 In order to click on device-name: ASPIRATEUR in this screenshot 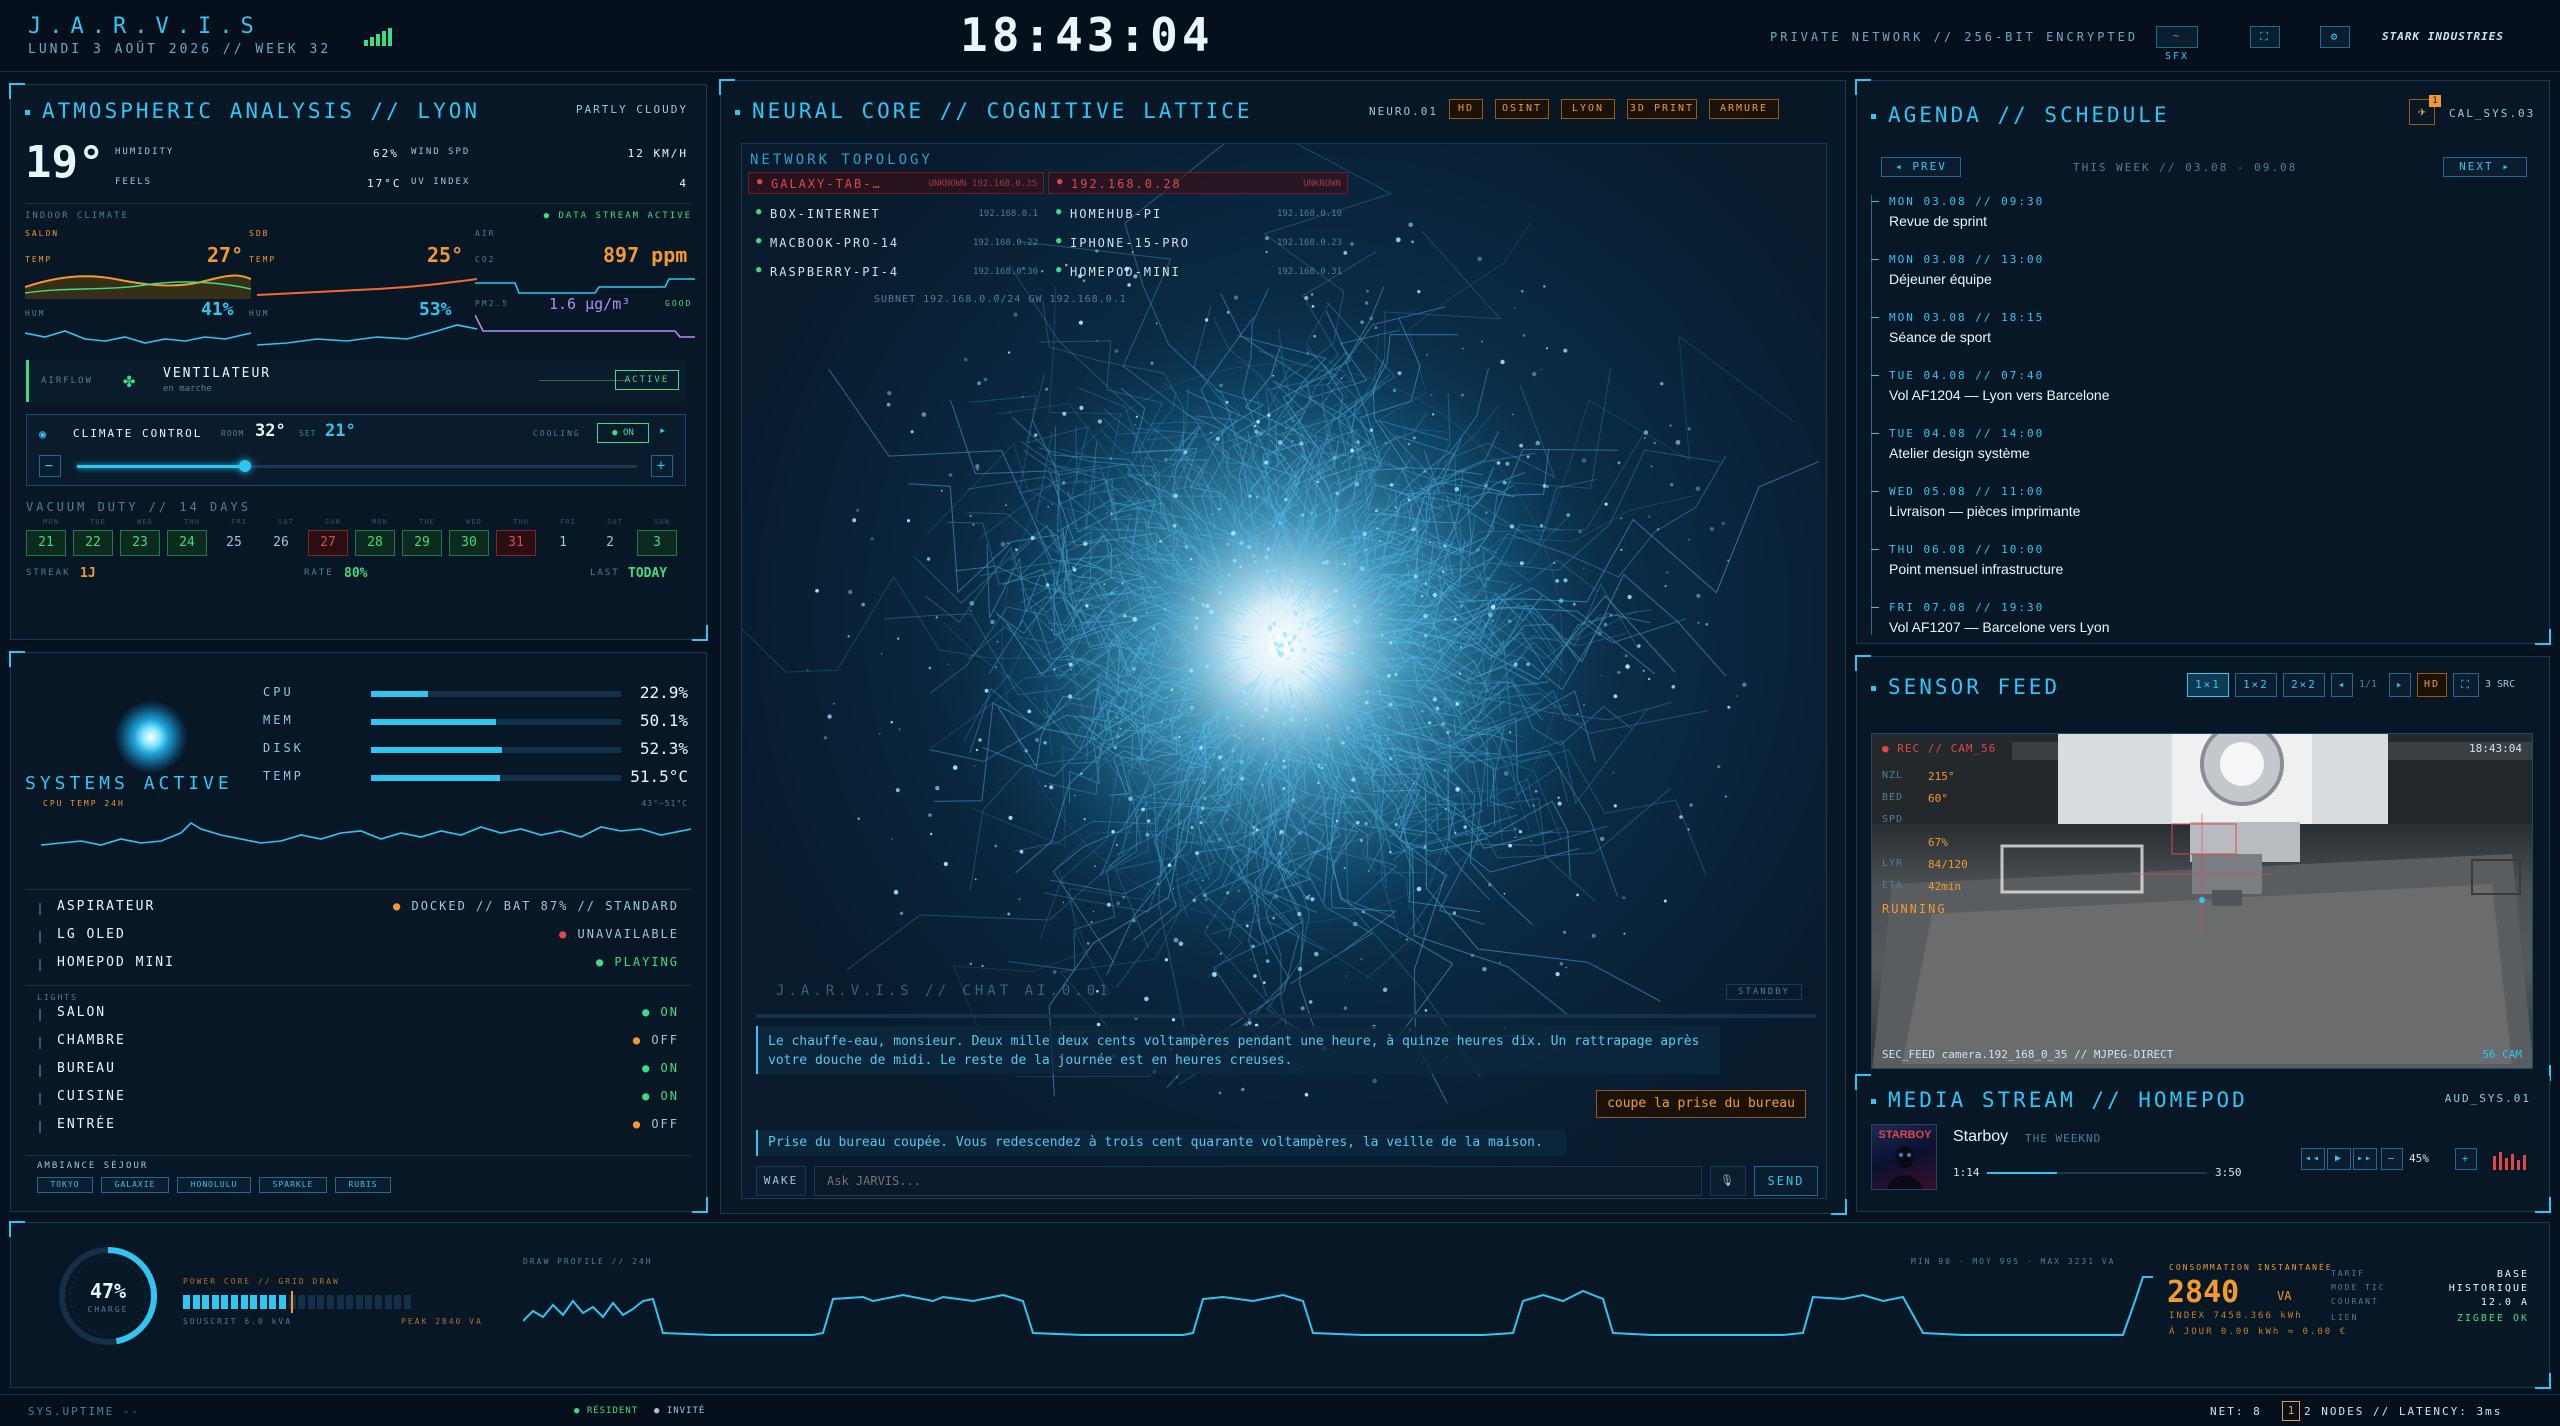, I will do `click(106, 906)`.